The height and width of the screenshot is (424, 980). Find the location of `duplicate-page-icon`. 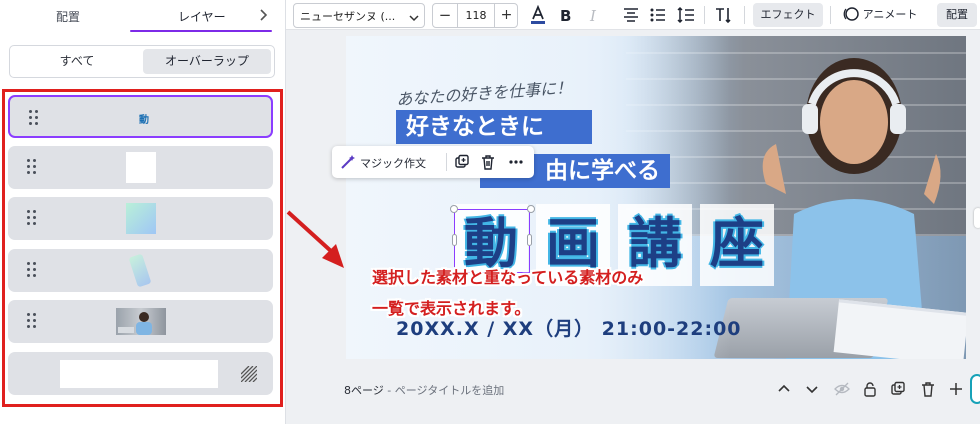

duplicate-page-icon is located at coordinates (898, 389).